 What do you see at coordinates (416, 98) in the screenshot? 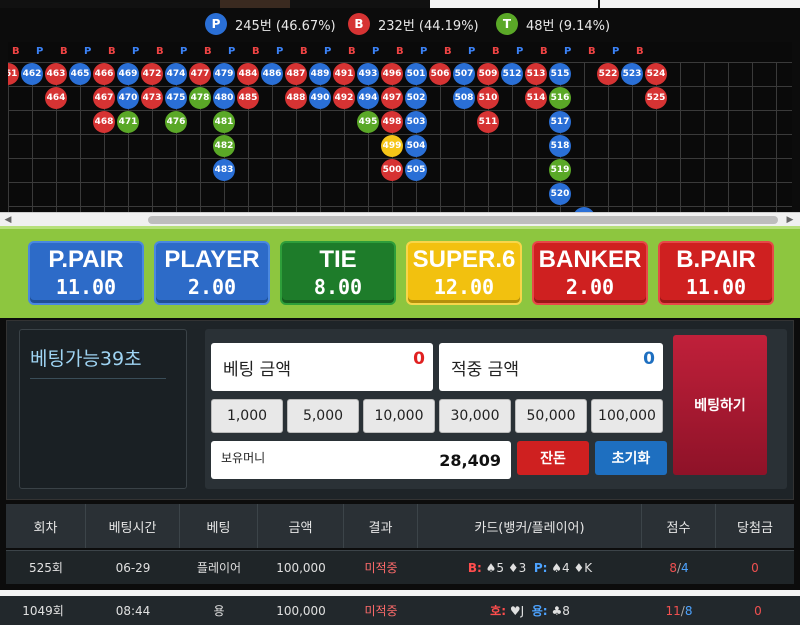
I see `road-result-ball: 502` at bounding box center [416, 98].